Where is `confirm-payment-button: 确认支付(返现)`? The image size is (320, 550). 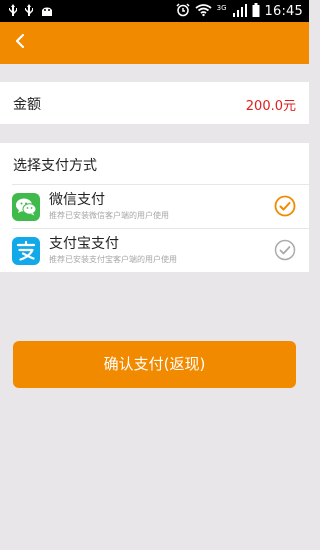 confirm-payment-button: 确认支付(返现) is located at coordinates (154, 364).